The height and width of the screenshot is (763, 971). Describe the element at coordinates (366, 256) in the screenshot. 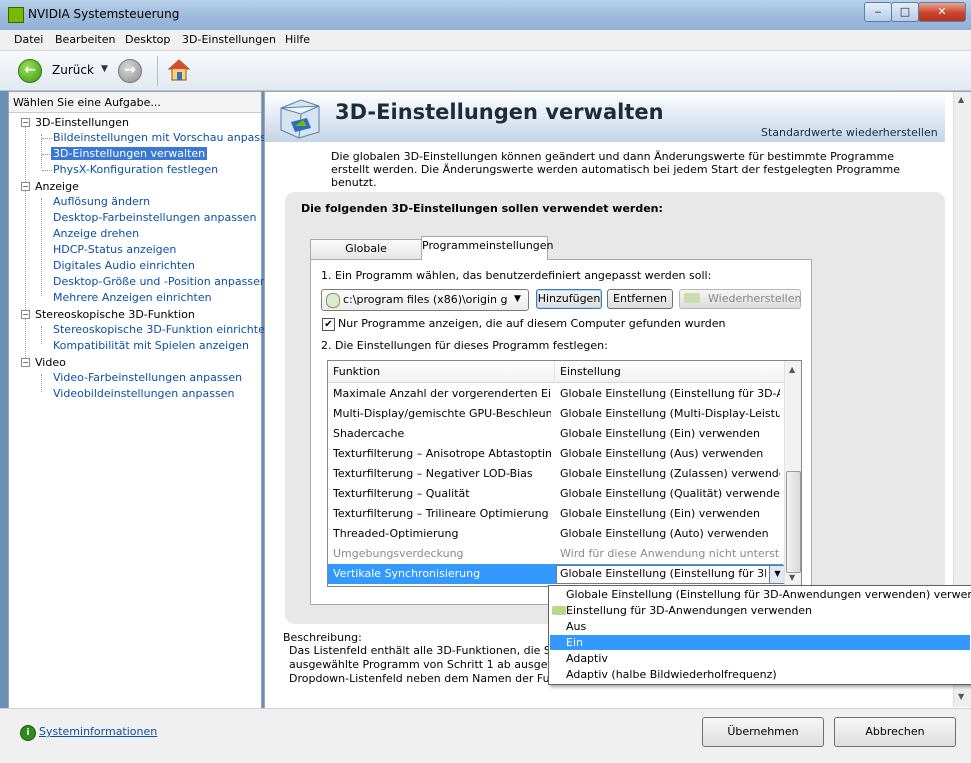

I see `tab-global-settings: Globale Einstellungen` at that location.